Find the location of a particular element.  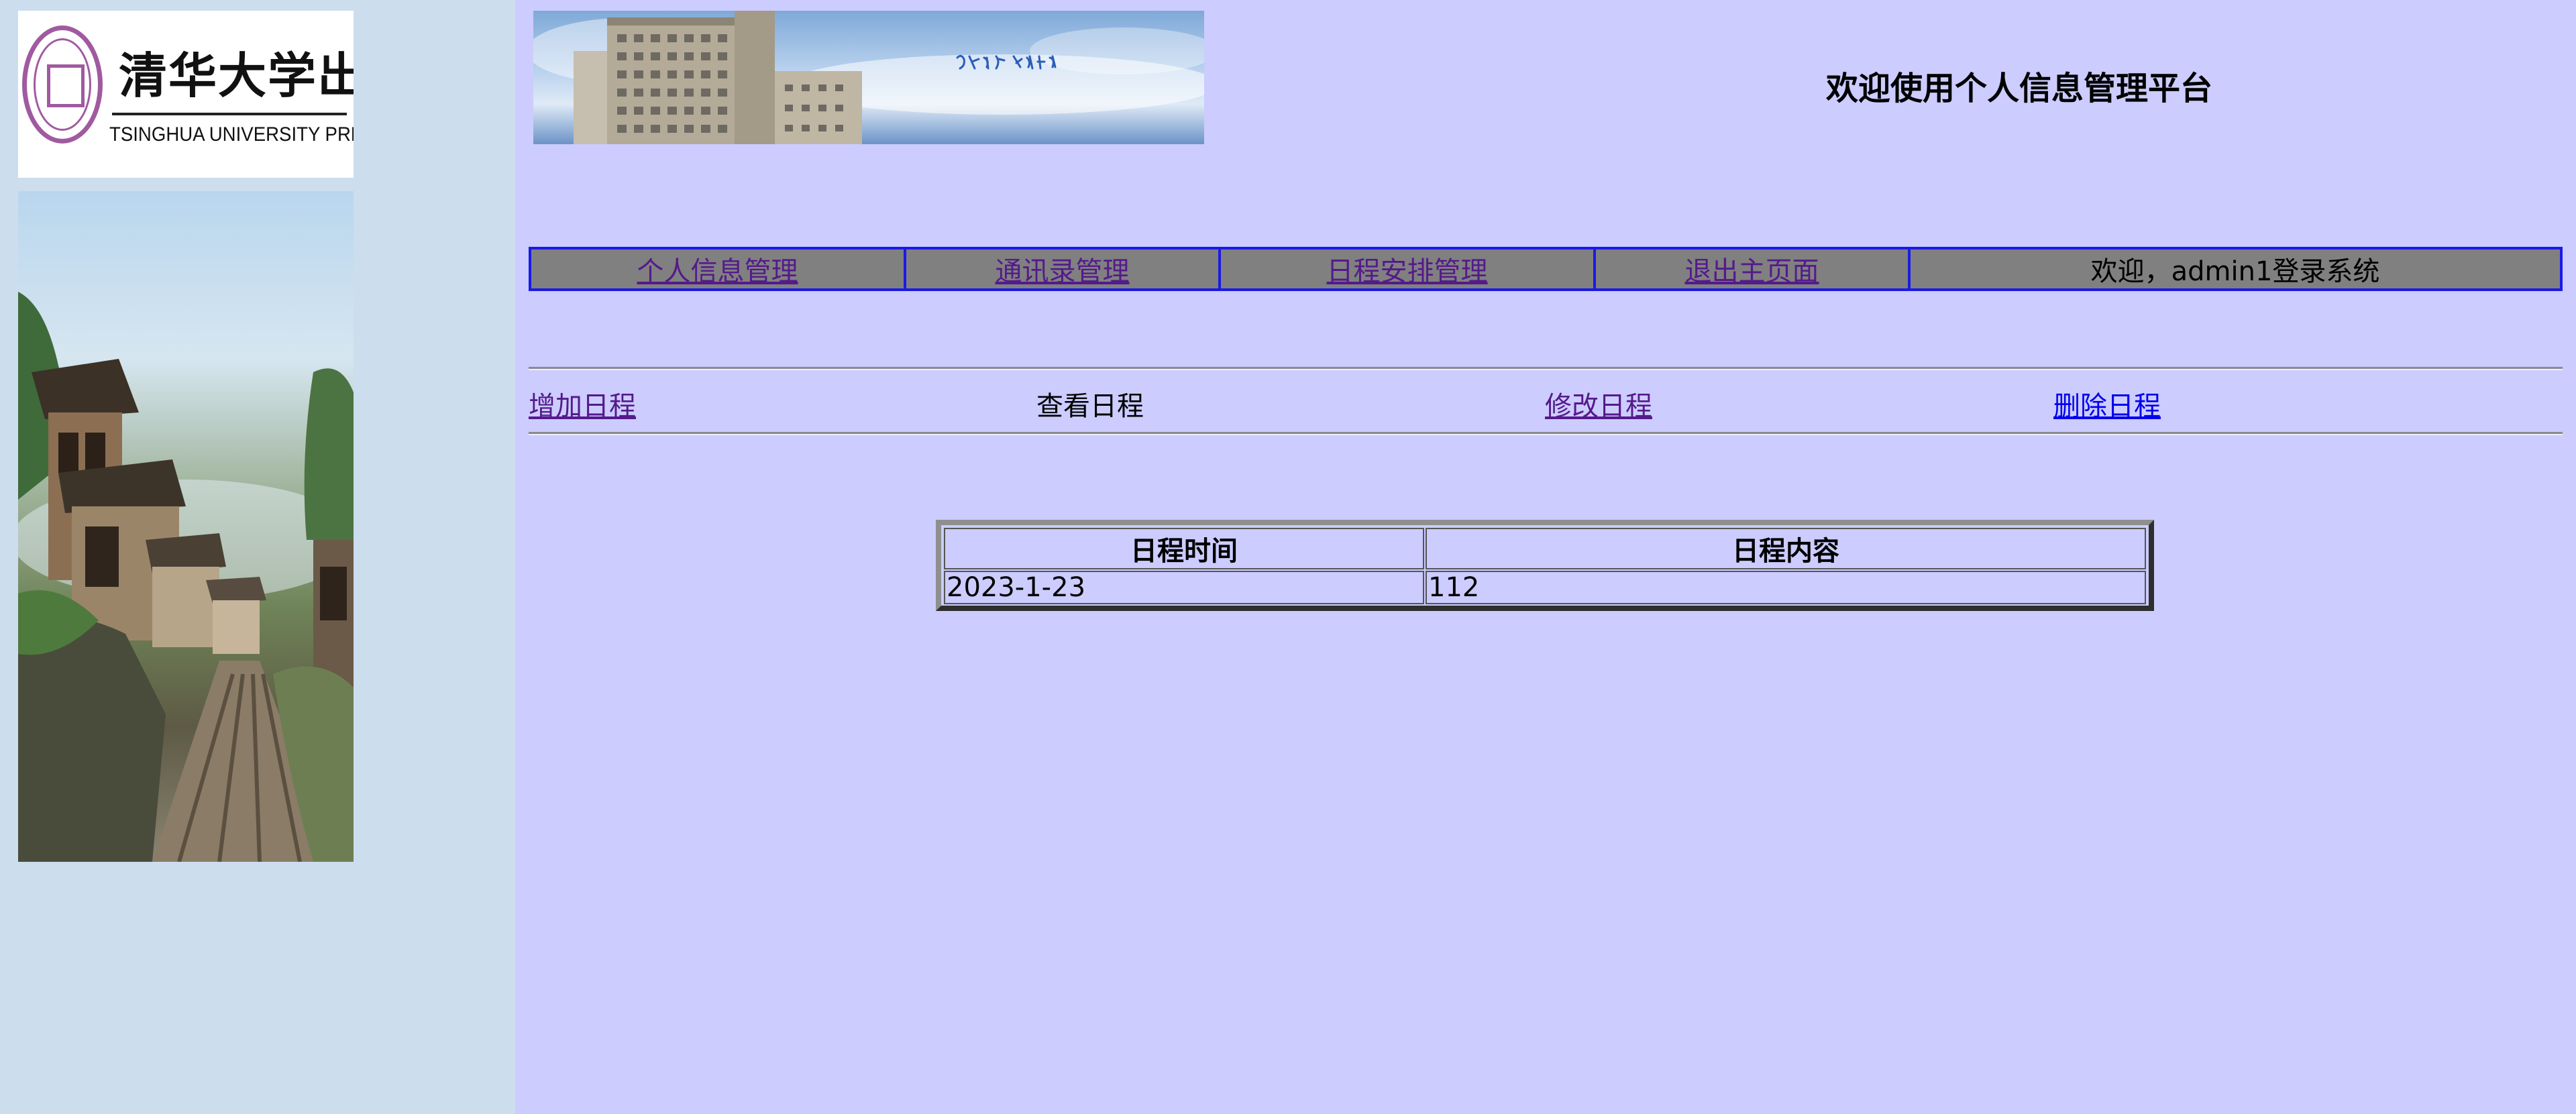

schedule-table: 日程时间 日程内容 2023-1-23 112 is located at coordinates (1545, 565).